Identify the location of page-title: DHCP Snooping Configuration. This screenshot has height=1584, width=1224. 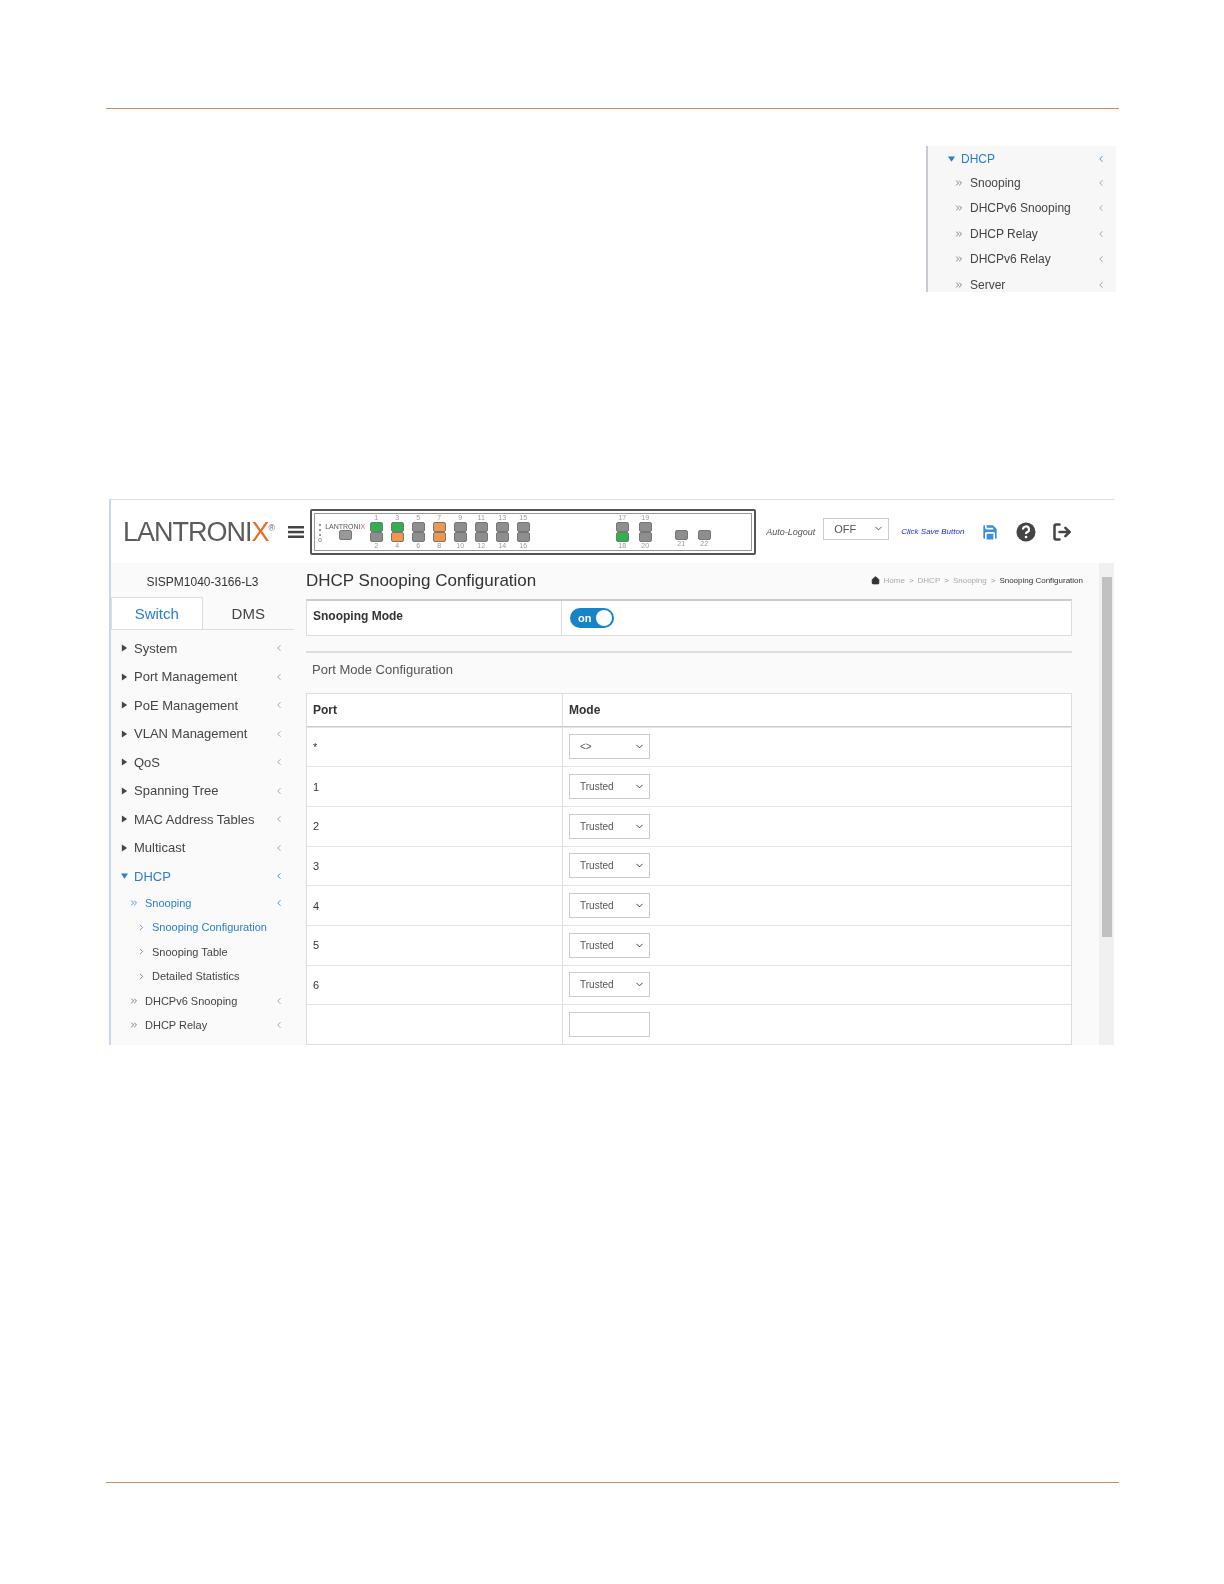
(421, 580).